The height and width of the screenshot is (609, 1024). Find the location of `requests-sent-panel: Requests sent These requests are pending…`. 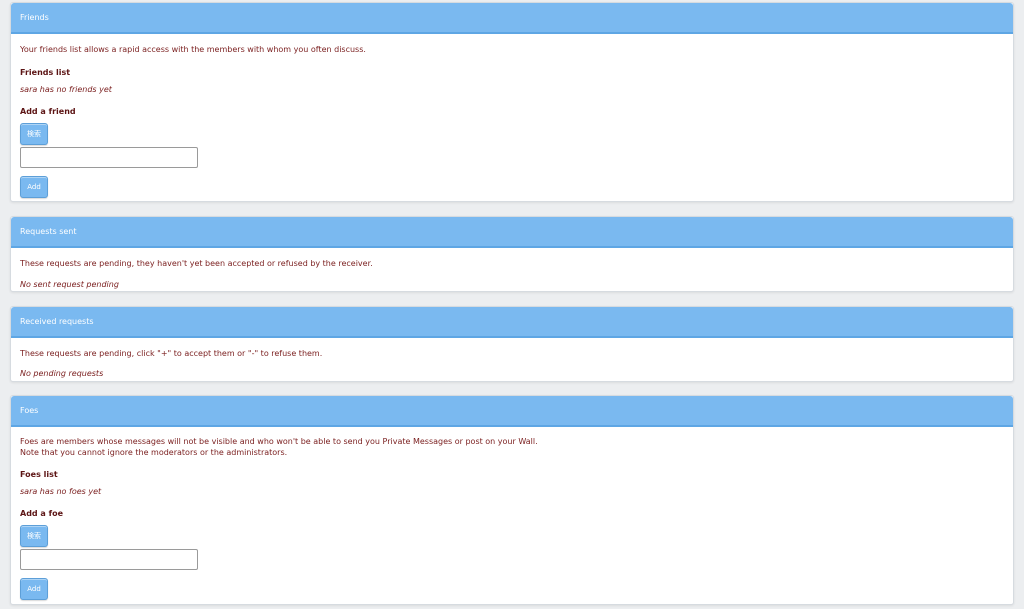

requests-sent-panel: Requests sent These requests are pending… is located at coordinates (512, 254).